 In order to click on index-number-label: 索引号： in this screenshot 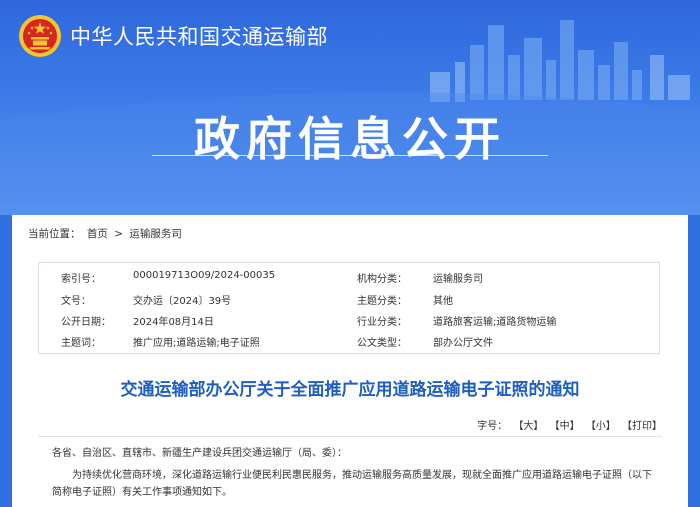, I will do `click(81, 279)`.